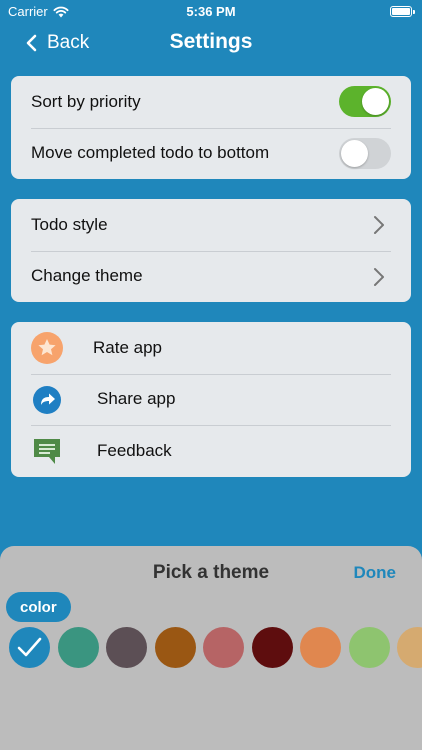 This screenshot has height=750, width=422. I want to click on share-app-row: Share app, so click(211, 399).